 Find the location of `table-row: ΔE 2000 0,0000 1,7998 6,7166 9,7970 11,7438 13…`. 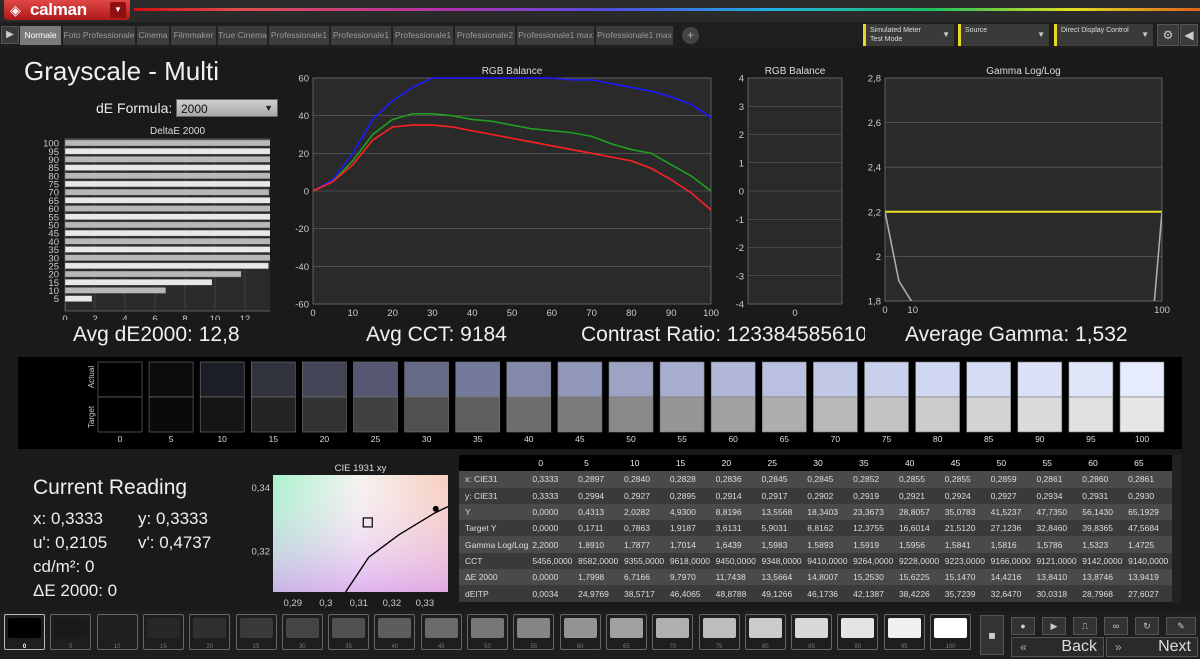

table-row: ΔE 2000 0,0000 1,7998 6,7166 9,7970 11,7438 13… is located at coordinates (815, 577).